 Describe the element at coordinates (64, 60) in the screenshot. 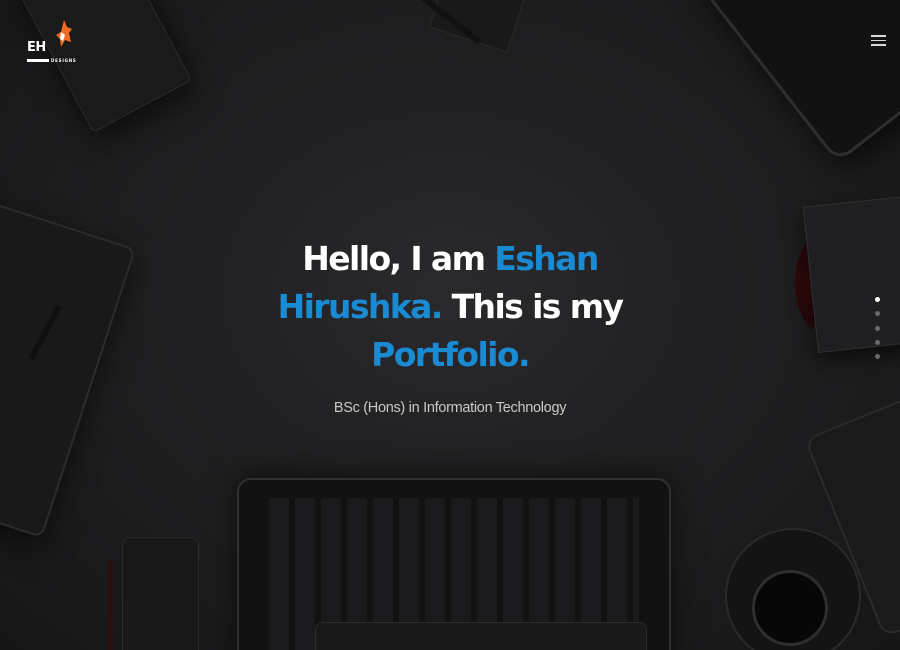

I see `logo-subtext: DESIGNS` at that location.